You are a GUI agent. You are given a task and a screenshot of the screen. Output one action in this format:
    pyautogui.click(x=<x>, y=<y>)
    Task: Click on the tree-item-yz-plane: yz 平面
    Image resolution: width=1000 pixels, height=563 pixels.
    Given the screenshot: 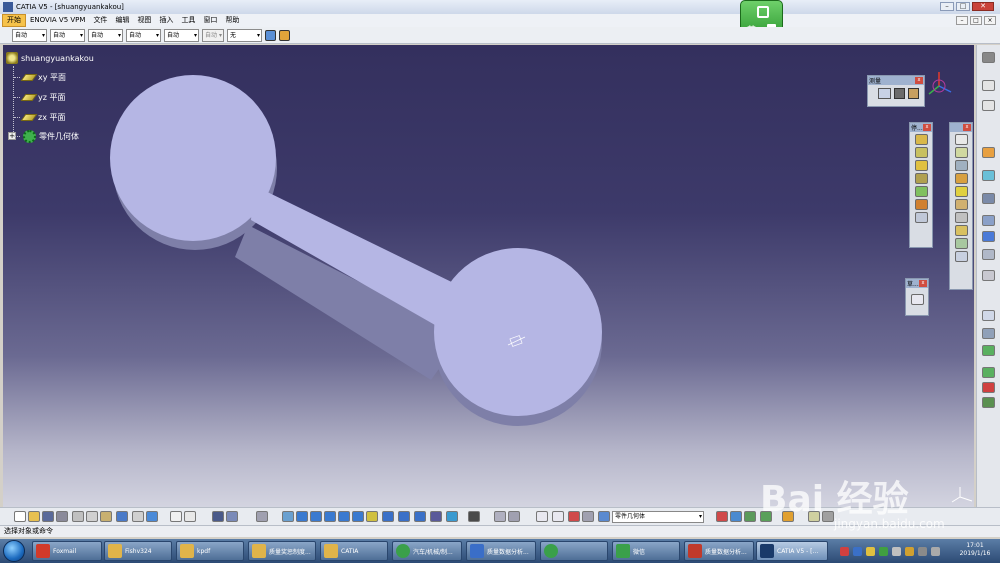 What is the action you would take?
    pyautogui.click(x=39, y=97)
    